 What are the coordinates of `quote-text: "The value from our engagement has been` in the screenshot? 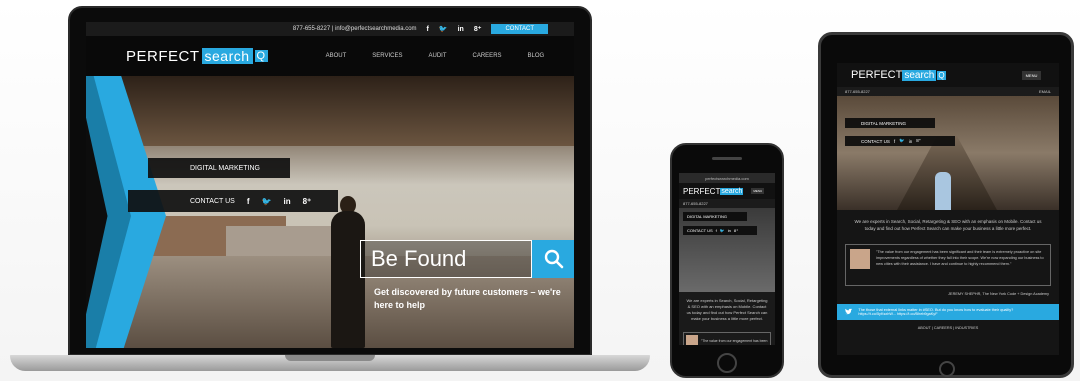 It's located at (734, 341).